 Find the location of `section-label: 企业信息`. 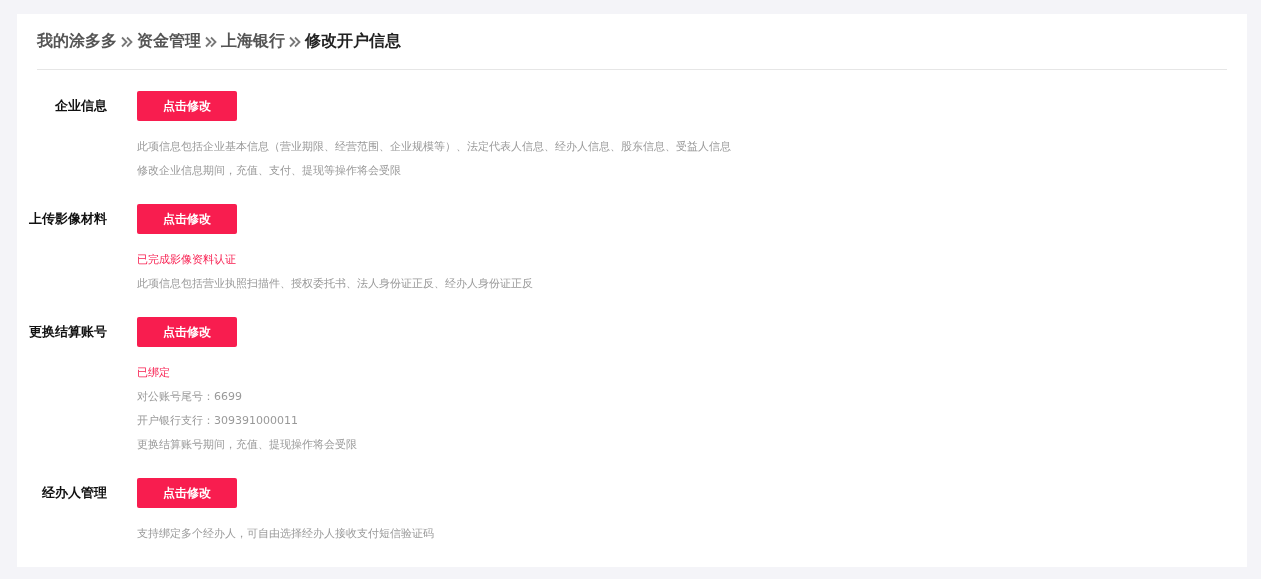

section-label: 企业信息 is located at coordinates (80, 106).